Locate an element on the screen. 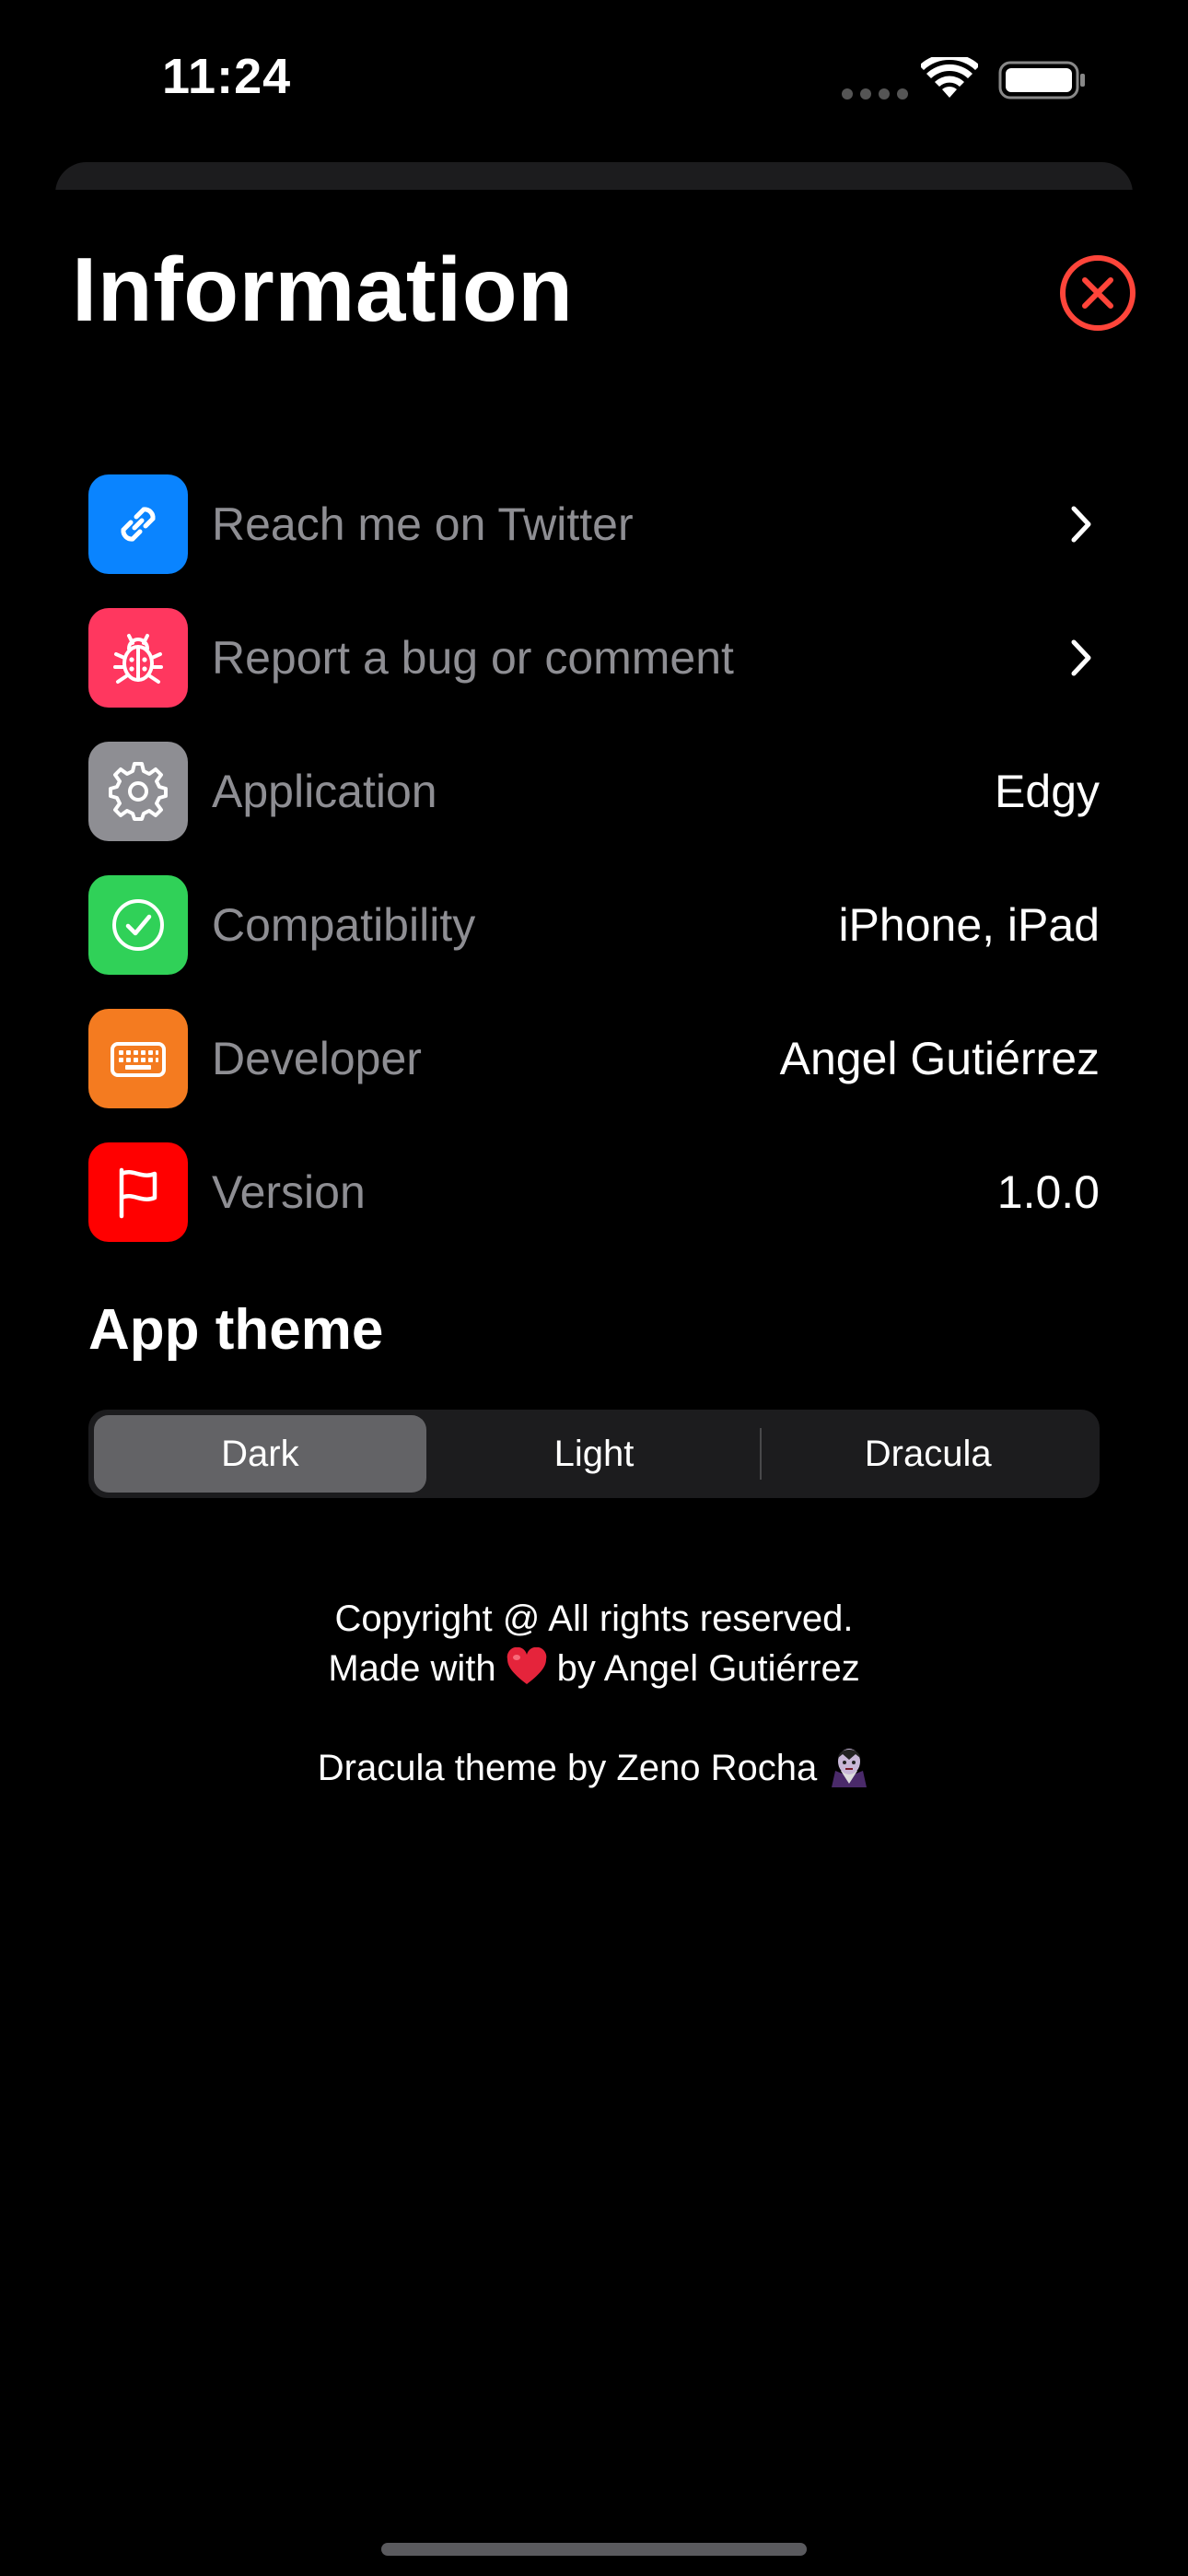  app-theme-title: App theme is located at coordinates (236, 1330).